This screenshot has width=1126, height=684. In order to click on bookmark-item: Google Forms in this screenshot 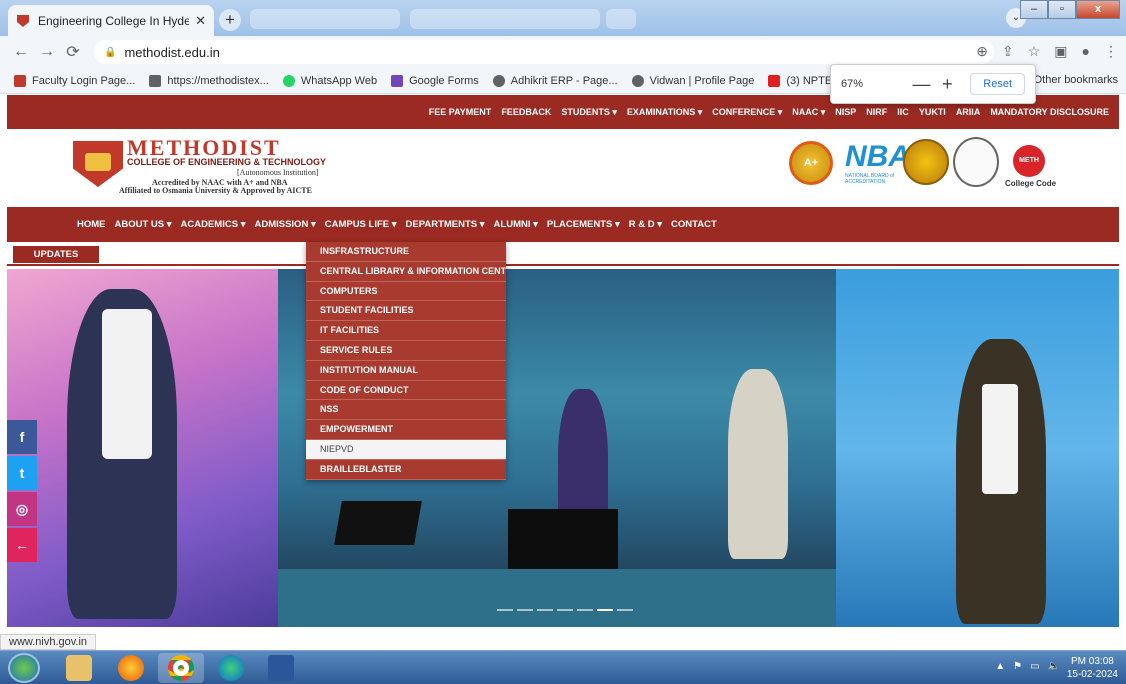, I will do `click(435, 80)`.